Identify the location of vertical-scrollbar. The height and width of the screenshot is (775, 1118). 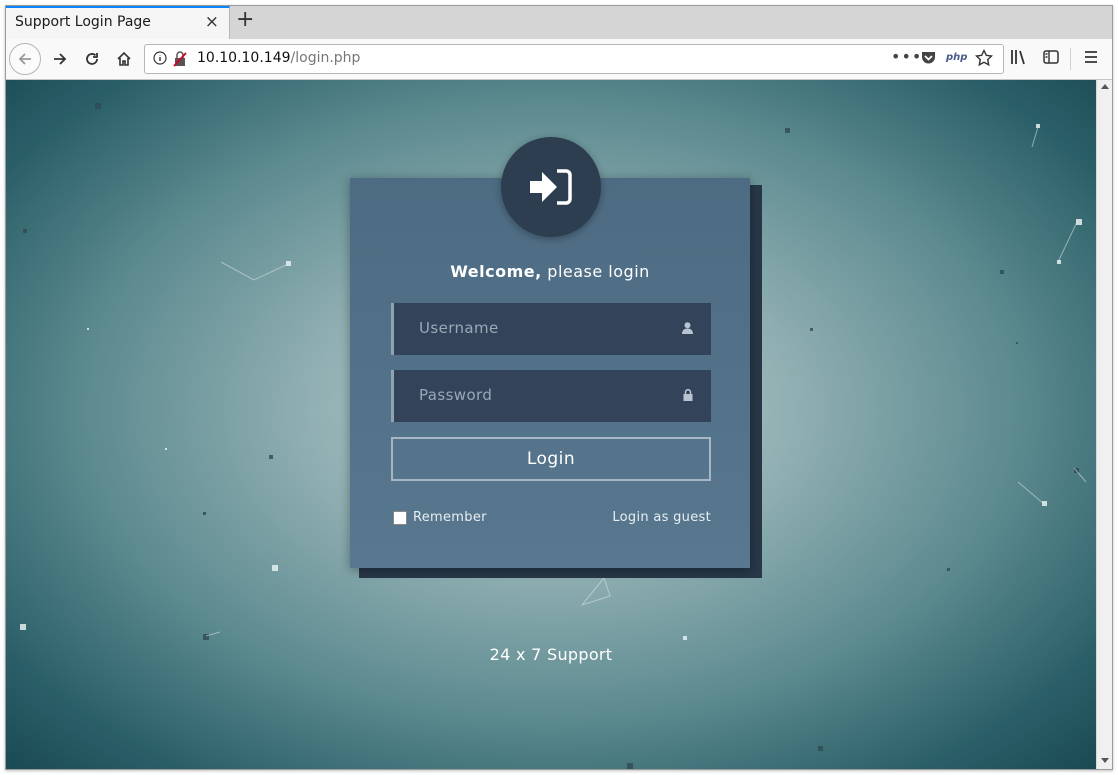
(1104, 424).